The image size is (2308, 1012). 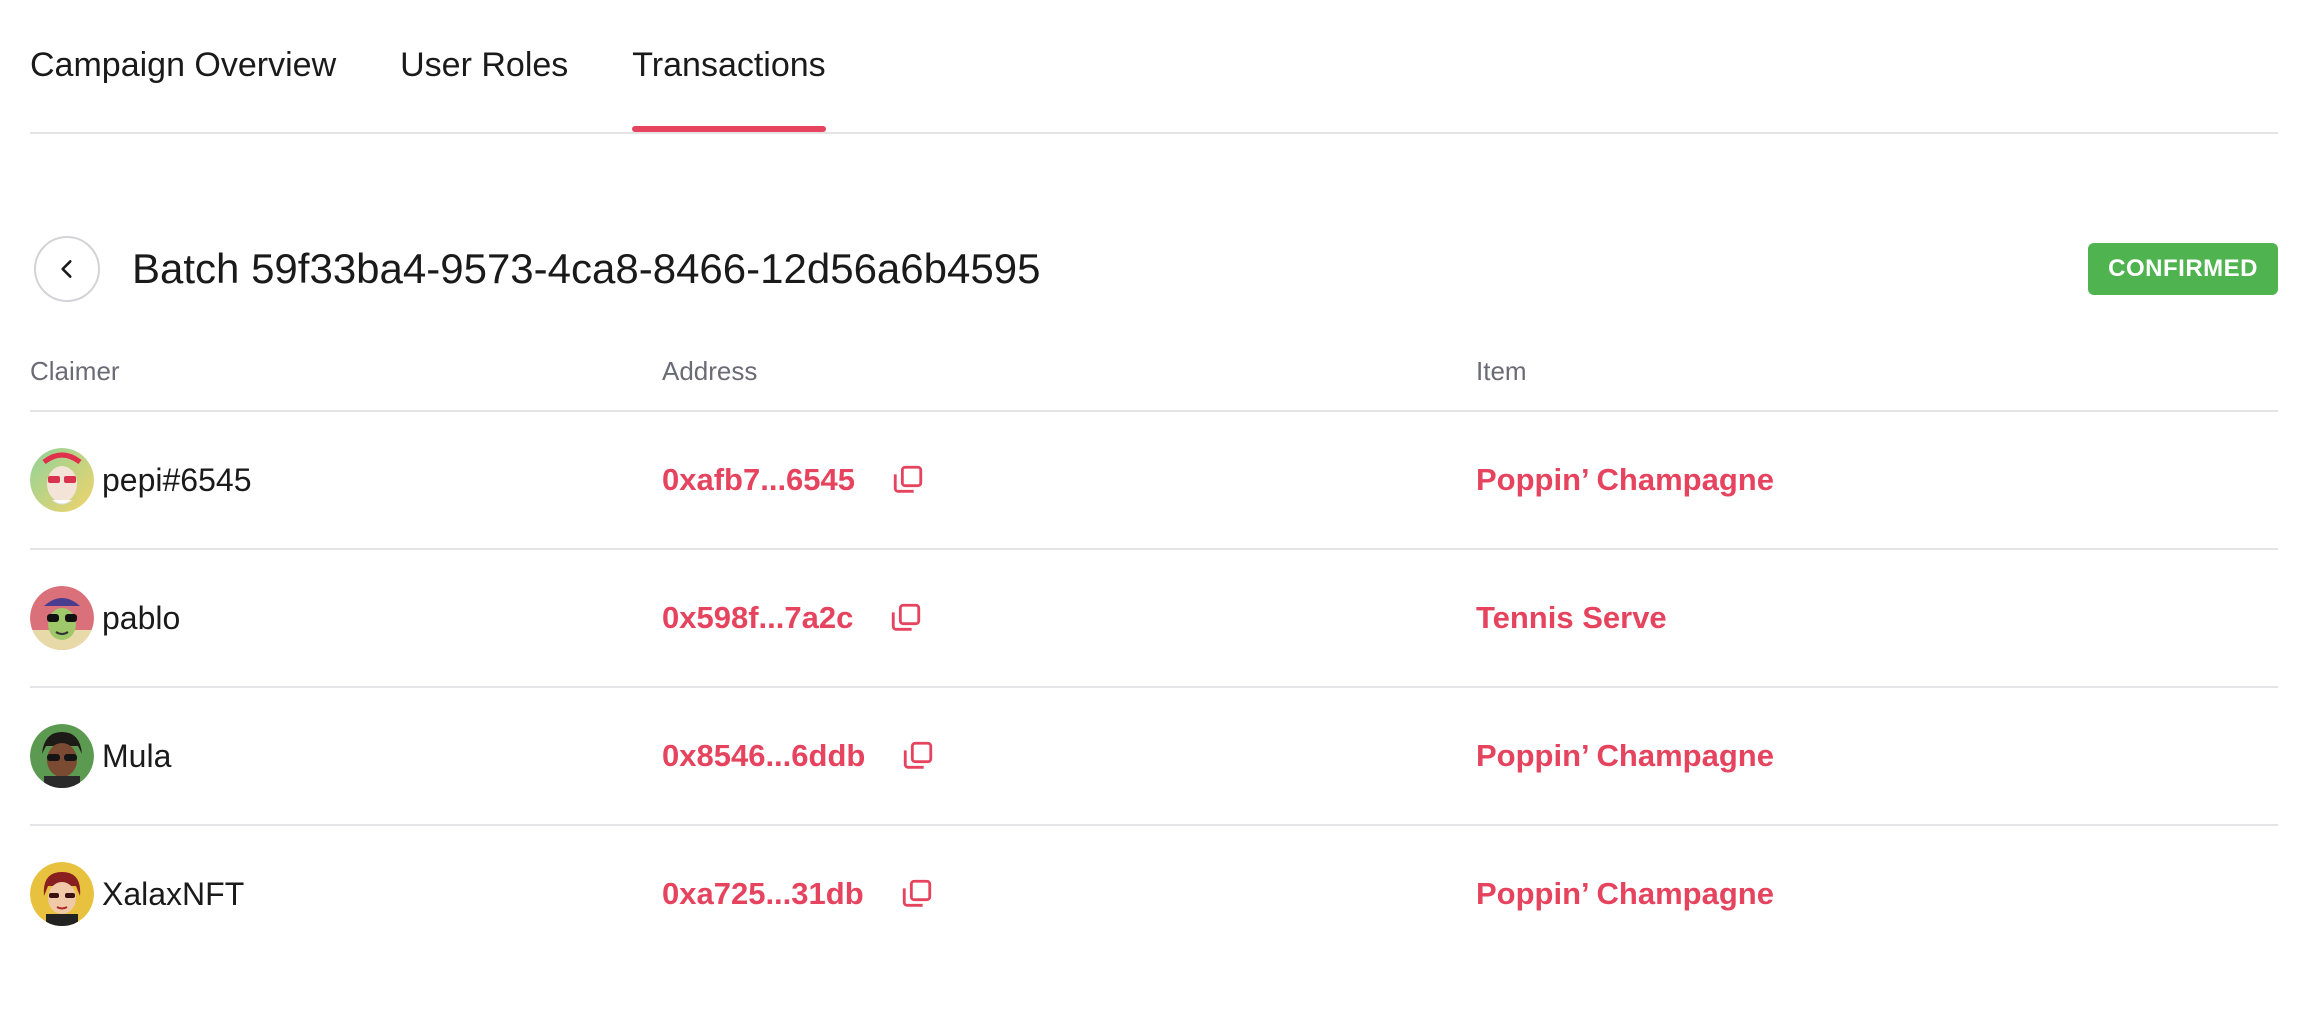 What do you see at coordinates (1154, 894) in the screenshot?
I see `table-row: XalaxNFT 0xa725...31db Poppin’ Champagne` at bounding box center [1154, 894].